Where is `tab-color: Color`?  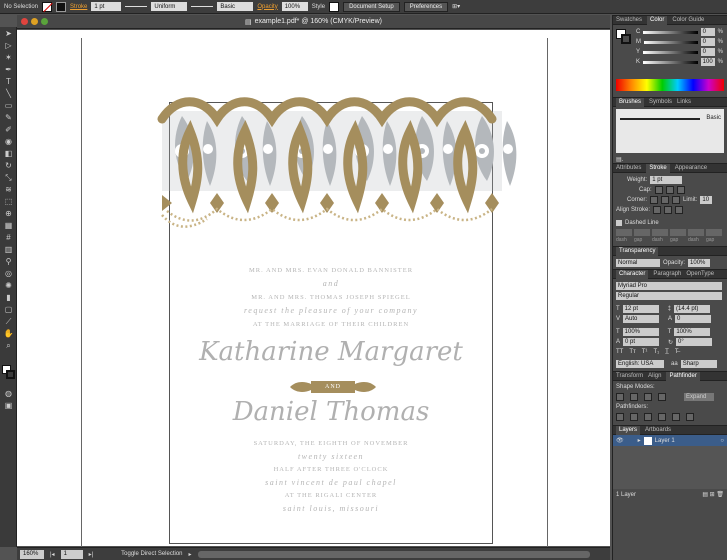 tab-color: Color is located at coordinates (657, 20).